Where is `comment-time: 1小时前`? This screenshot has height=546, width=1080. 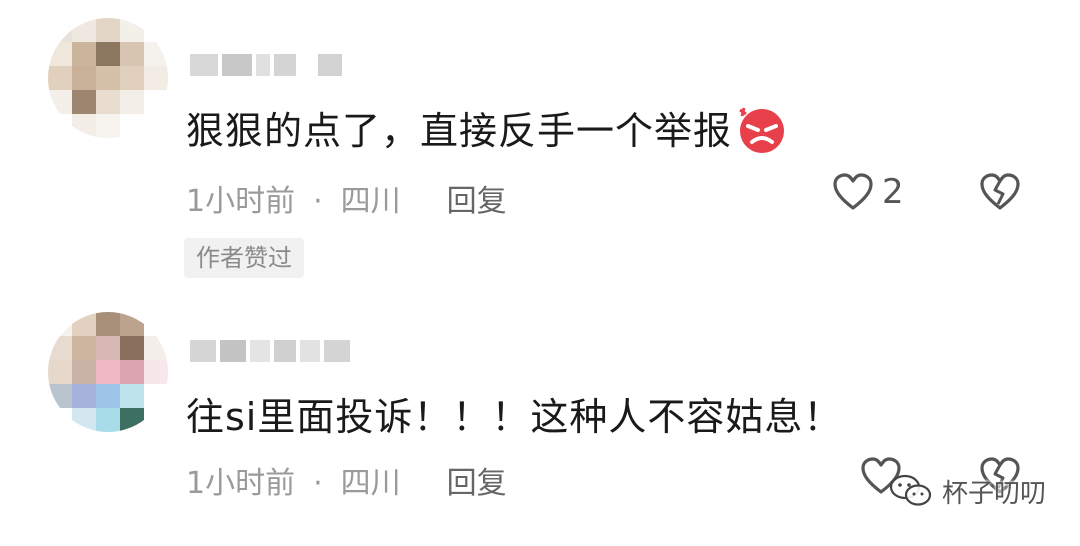 comment-time: 1小时前 is located at coordinates (241, 483).